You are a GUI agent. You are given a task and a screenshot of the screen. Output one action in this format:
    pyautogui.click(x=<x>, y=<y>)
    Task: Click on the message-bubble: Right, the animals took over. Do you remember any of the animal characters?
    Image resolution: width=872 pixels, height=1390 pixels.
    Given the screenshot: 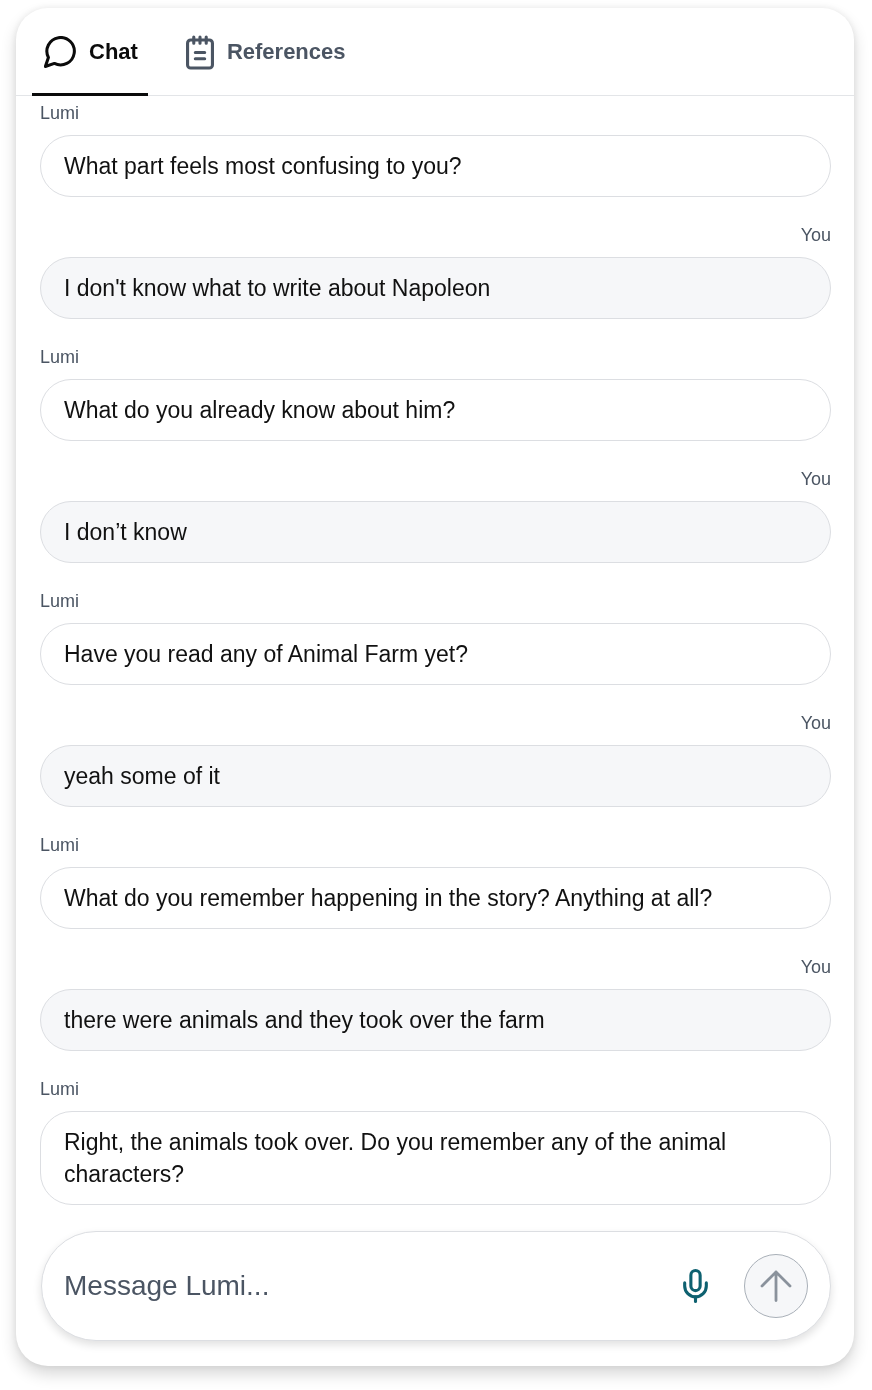 What is the action you would take?
    pyautogui.click(x=435, y=1158)
    